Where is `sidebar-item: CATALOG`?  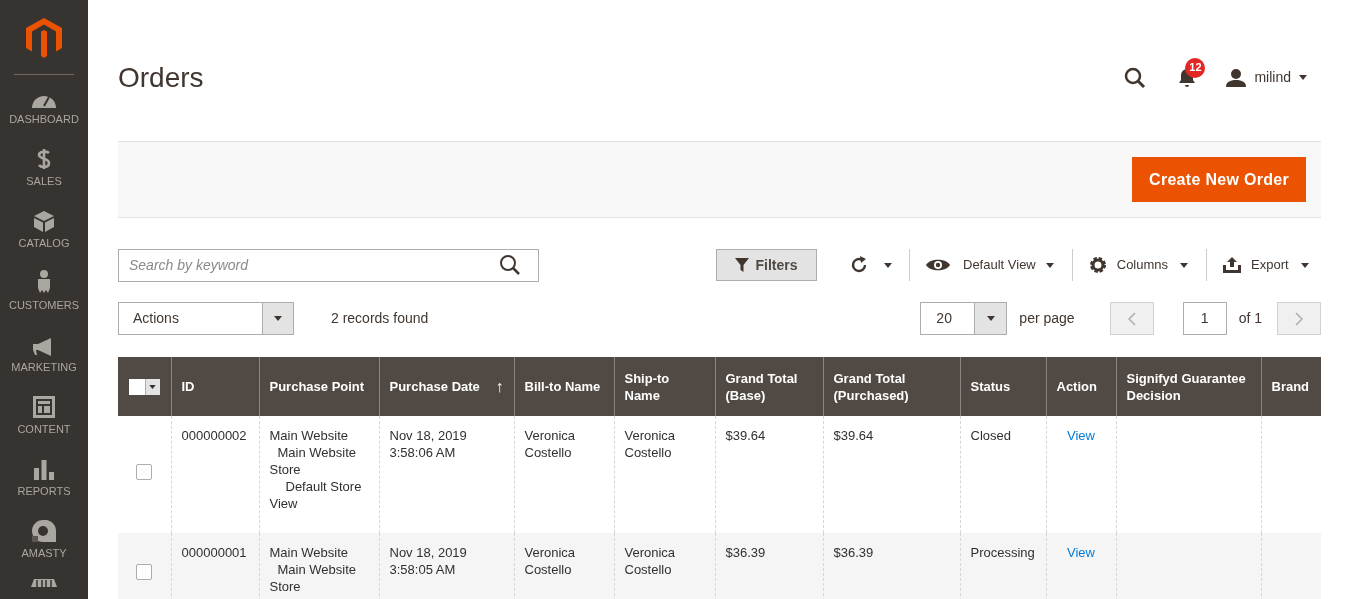
sidebar-item: CATALOG is located at coordinates (44, 228).